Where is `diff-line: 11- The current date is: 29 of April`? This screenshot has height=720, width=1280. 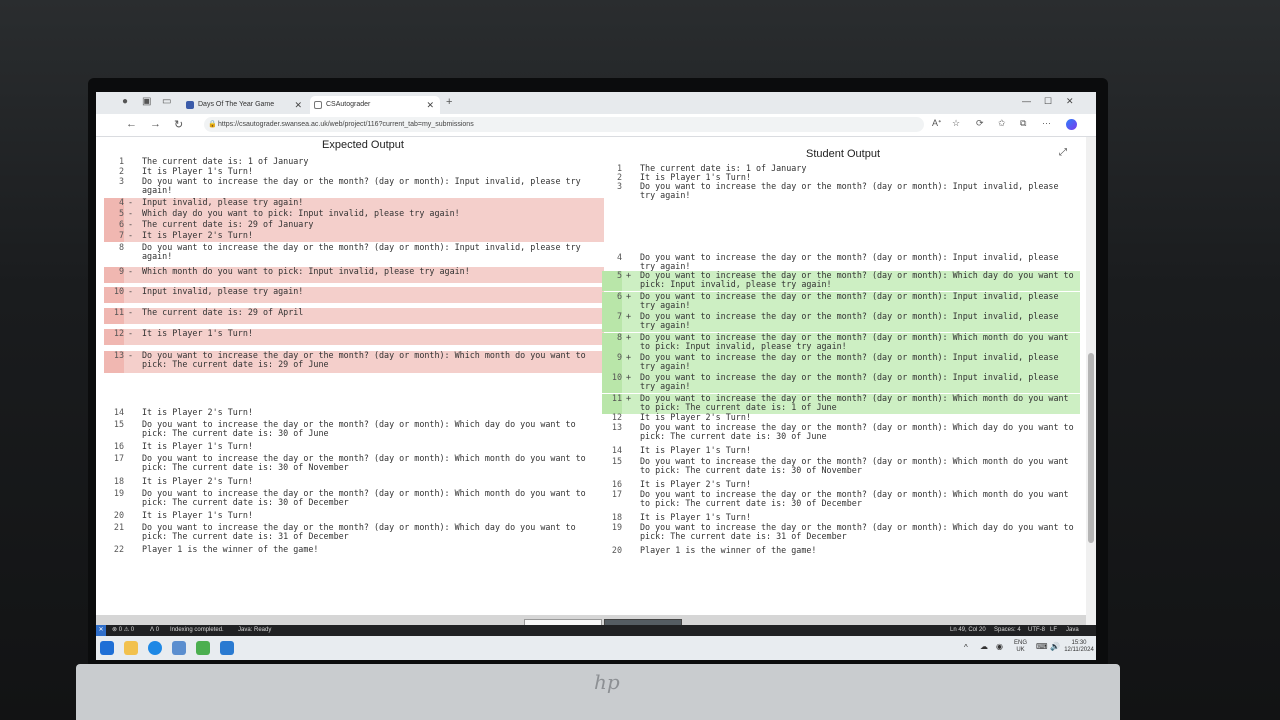 diff-line: 11- The current date is: 29 of April is located at coordinates (354, 316).